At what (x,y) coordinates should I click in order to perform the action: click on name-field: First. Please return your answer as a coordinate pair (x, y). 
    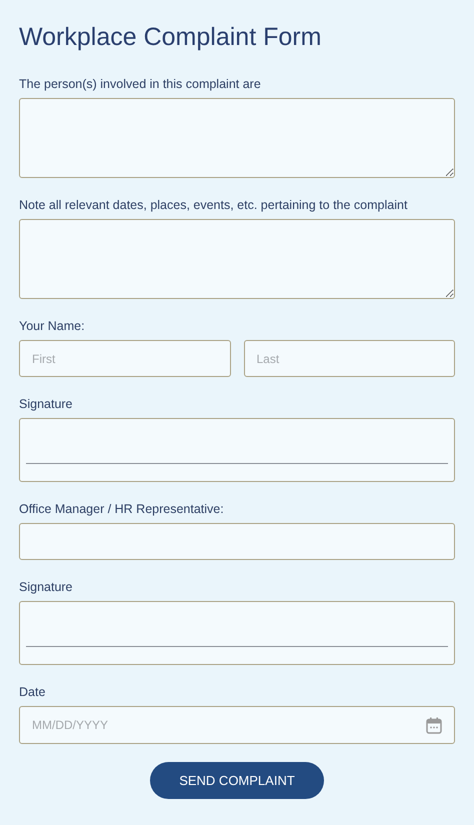
    Looking at the image, I should click on (124, 358).